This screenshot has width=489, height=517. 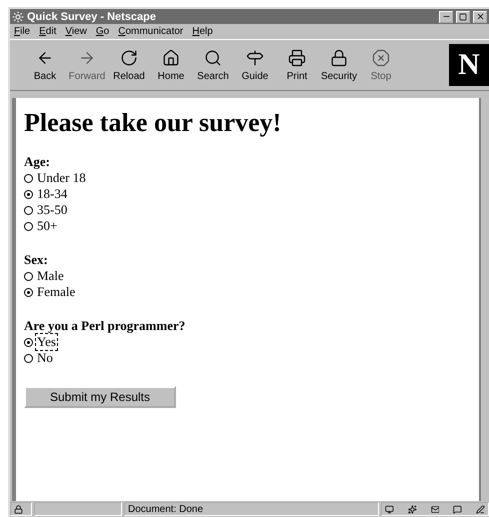 I want to click on toolbar-button: Security, so click(x=339, y=65).